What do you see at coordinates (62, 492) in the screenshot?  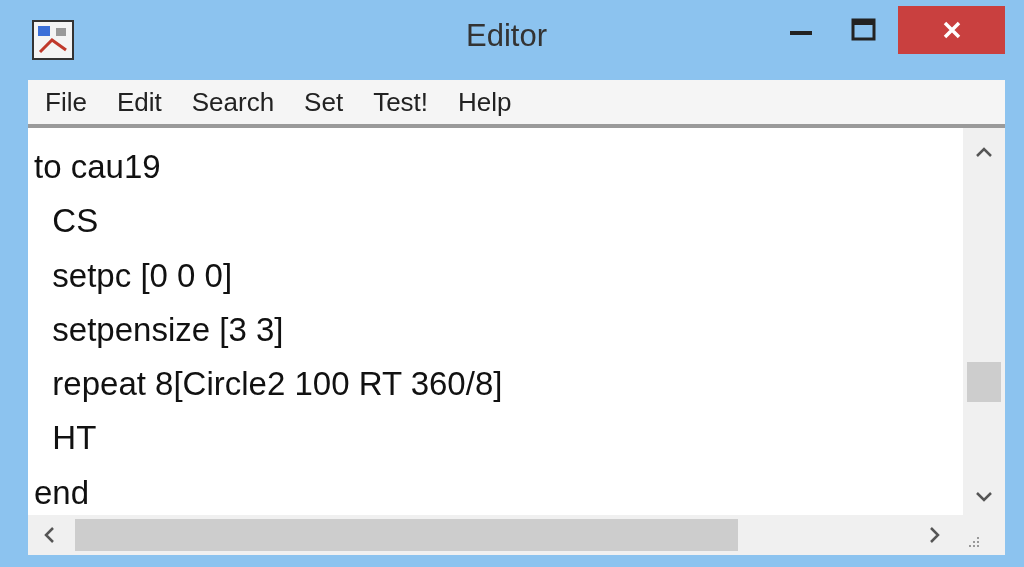 I see `code-line: end` at bounding box center [62, 492].